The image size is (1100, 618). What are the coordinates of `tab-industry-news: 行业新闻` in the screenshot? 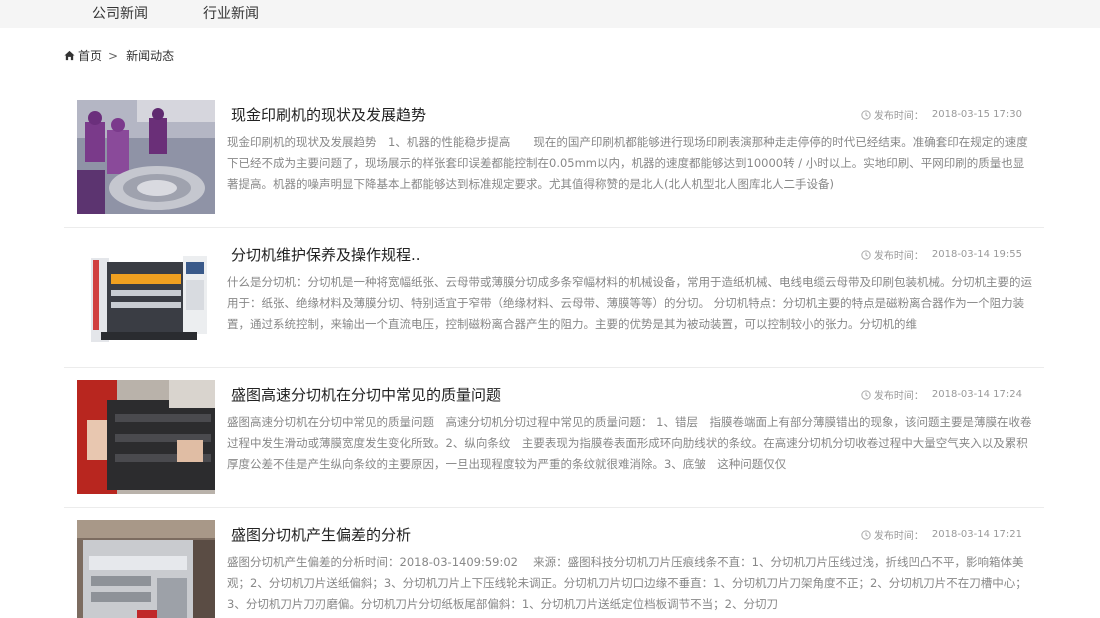 It's located at (231, 13).